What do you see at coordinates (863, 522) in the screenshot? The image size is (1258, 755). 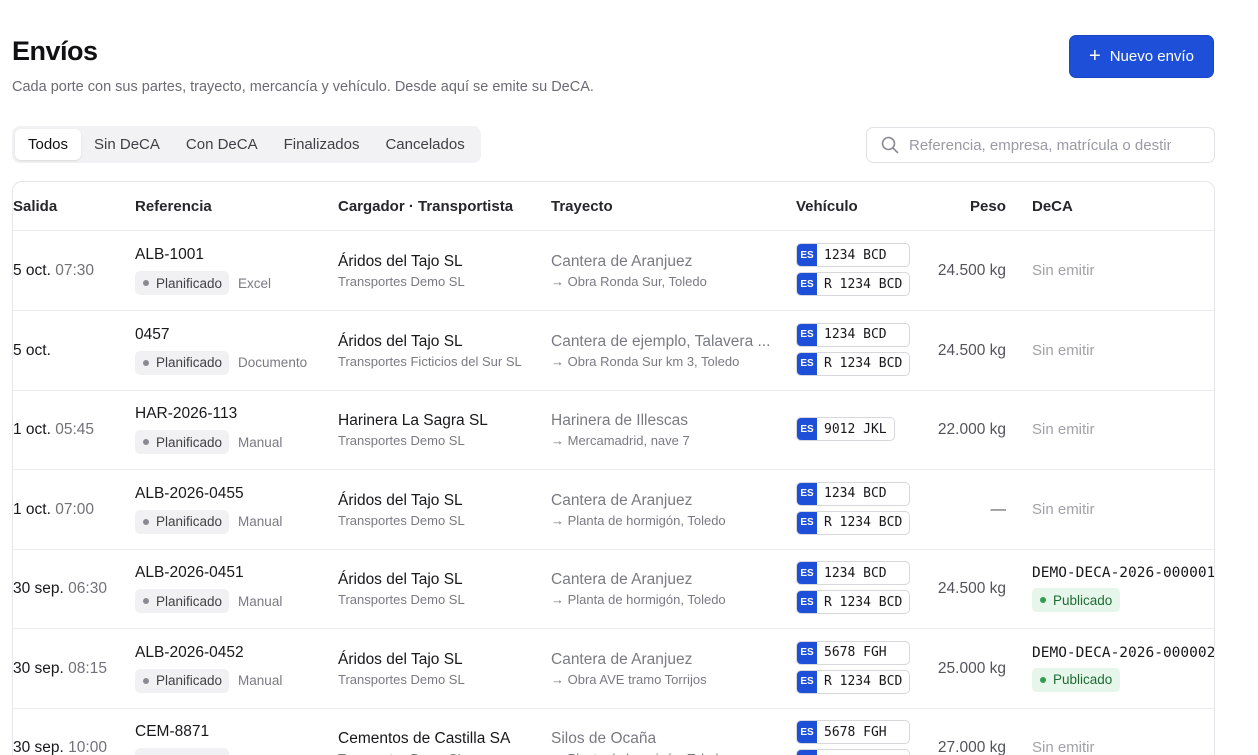 I see `plate-number: R 1234 BCD` at bounding box center [863, 522].